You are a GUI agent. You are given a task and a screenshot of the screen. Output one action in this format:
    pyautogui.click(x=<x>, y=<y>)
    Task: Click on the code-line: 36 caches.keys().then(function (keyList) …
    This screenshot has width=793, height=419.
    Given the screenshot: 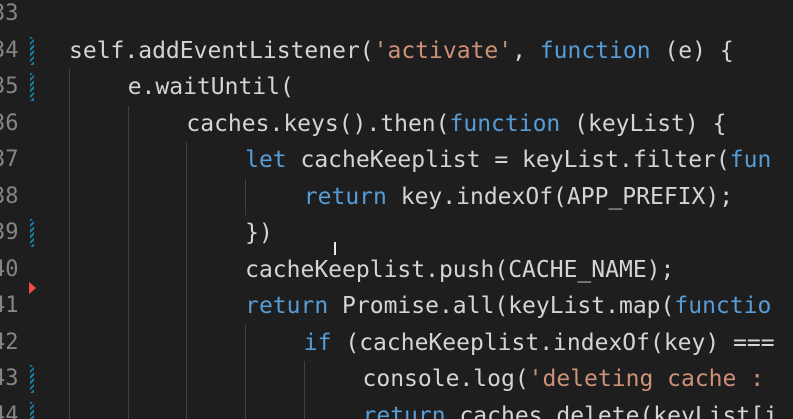 What is the action you would take?
    pyautogui.click(x=396, y=124)
    